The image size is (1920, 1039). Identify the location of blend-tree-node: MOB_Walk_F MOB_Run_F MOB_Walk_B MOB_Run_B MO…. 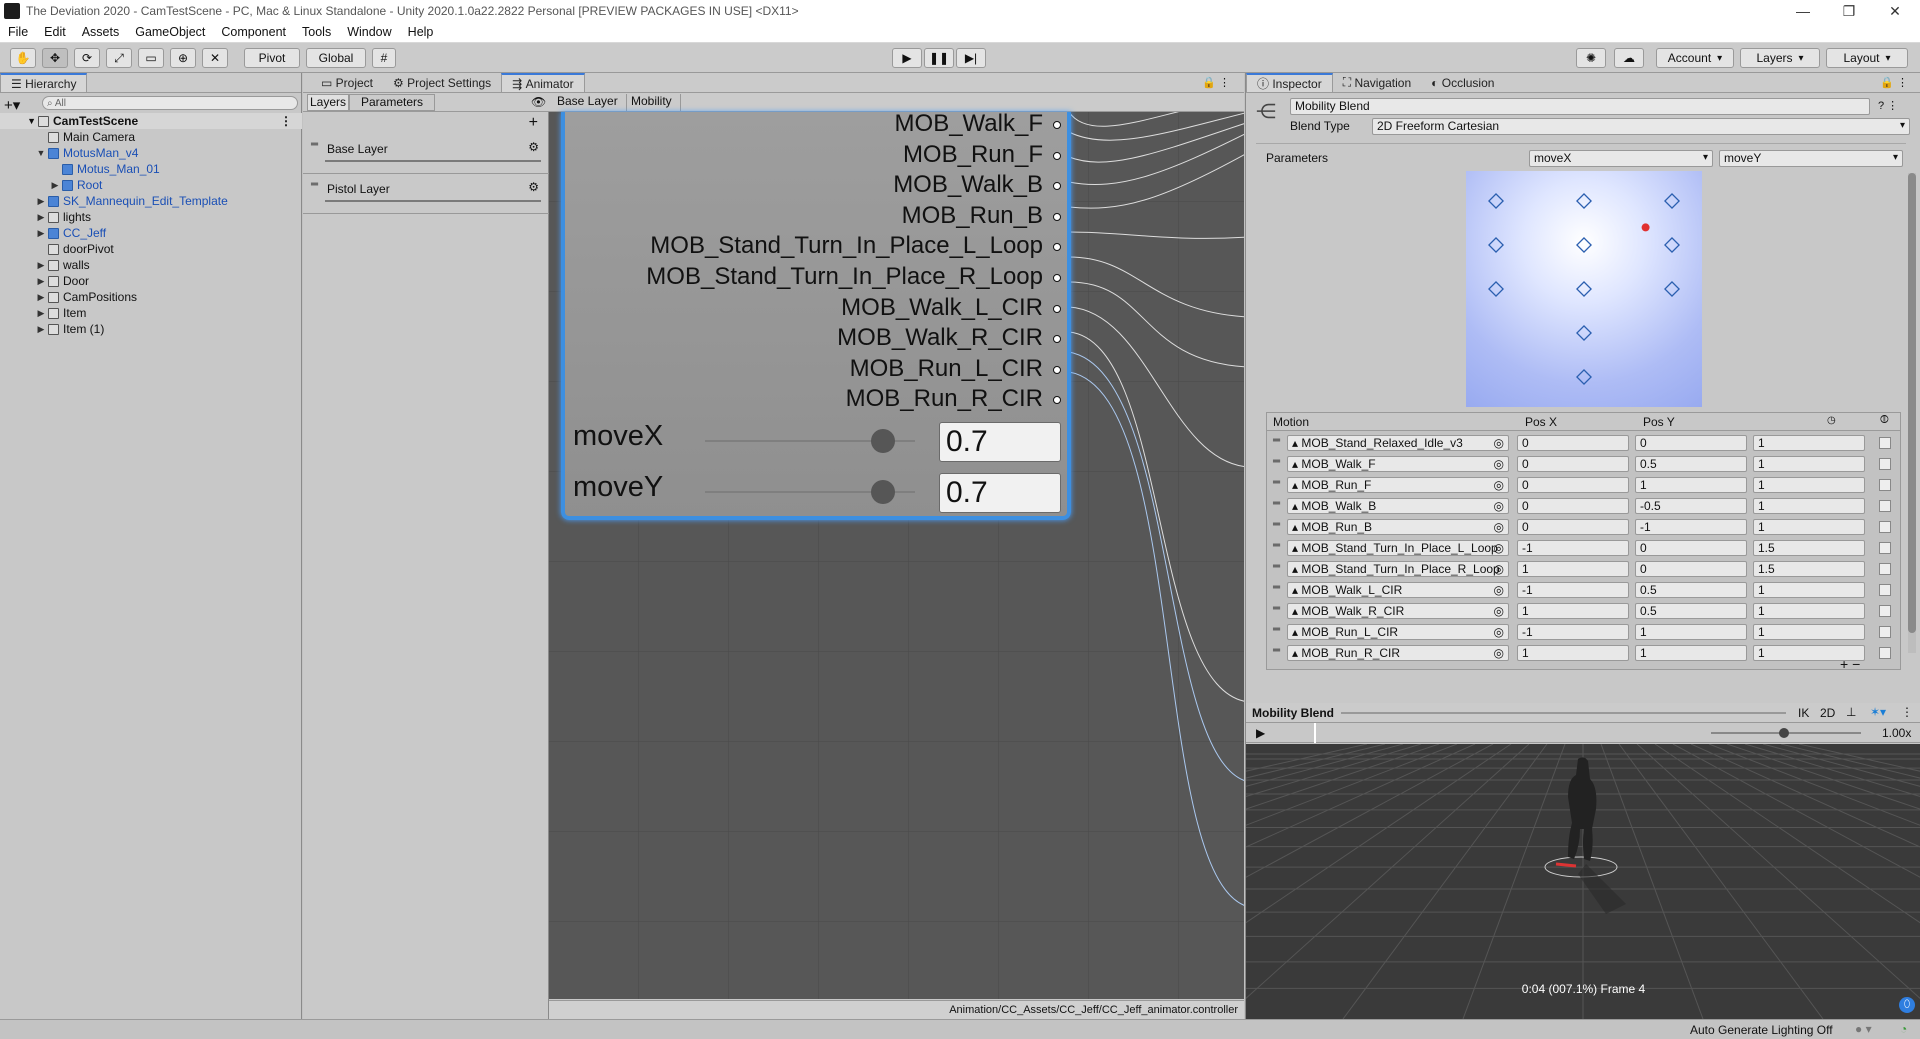
(816, 315).